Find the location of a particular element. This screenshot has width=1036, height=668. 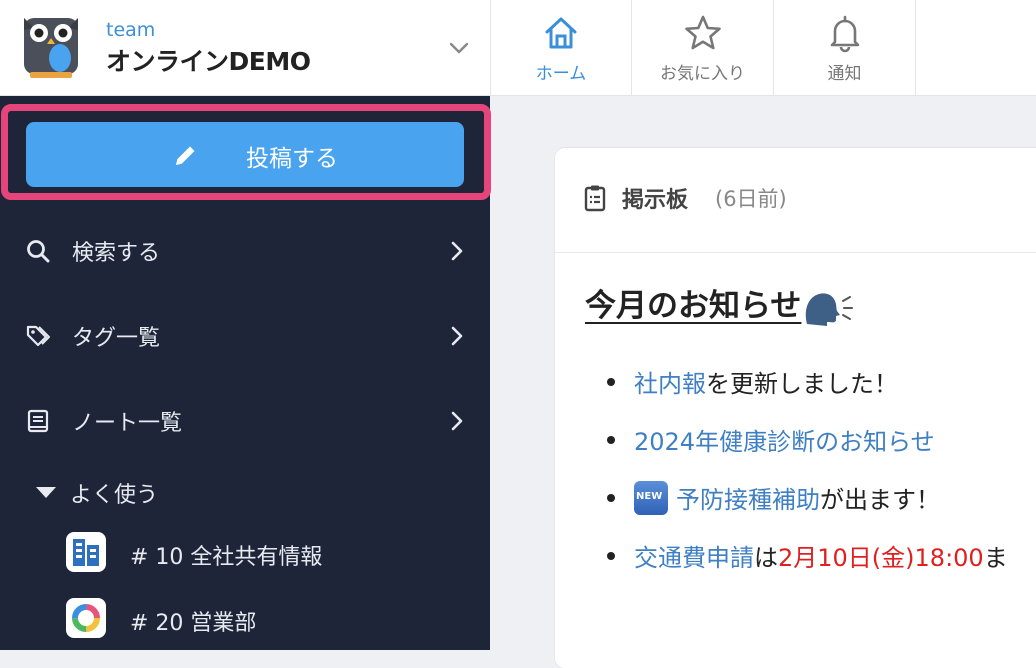

sidebar-item-notes-label: ノート一覧 is located at coordinates (127, 423).